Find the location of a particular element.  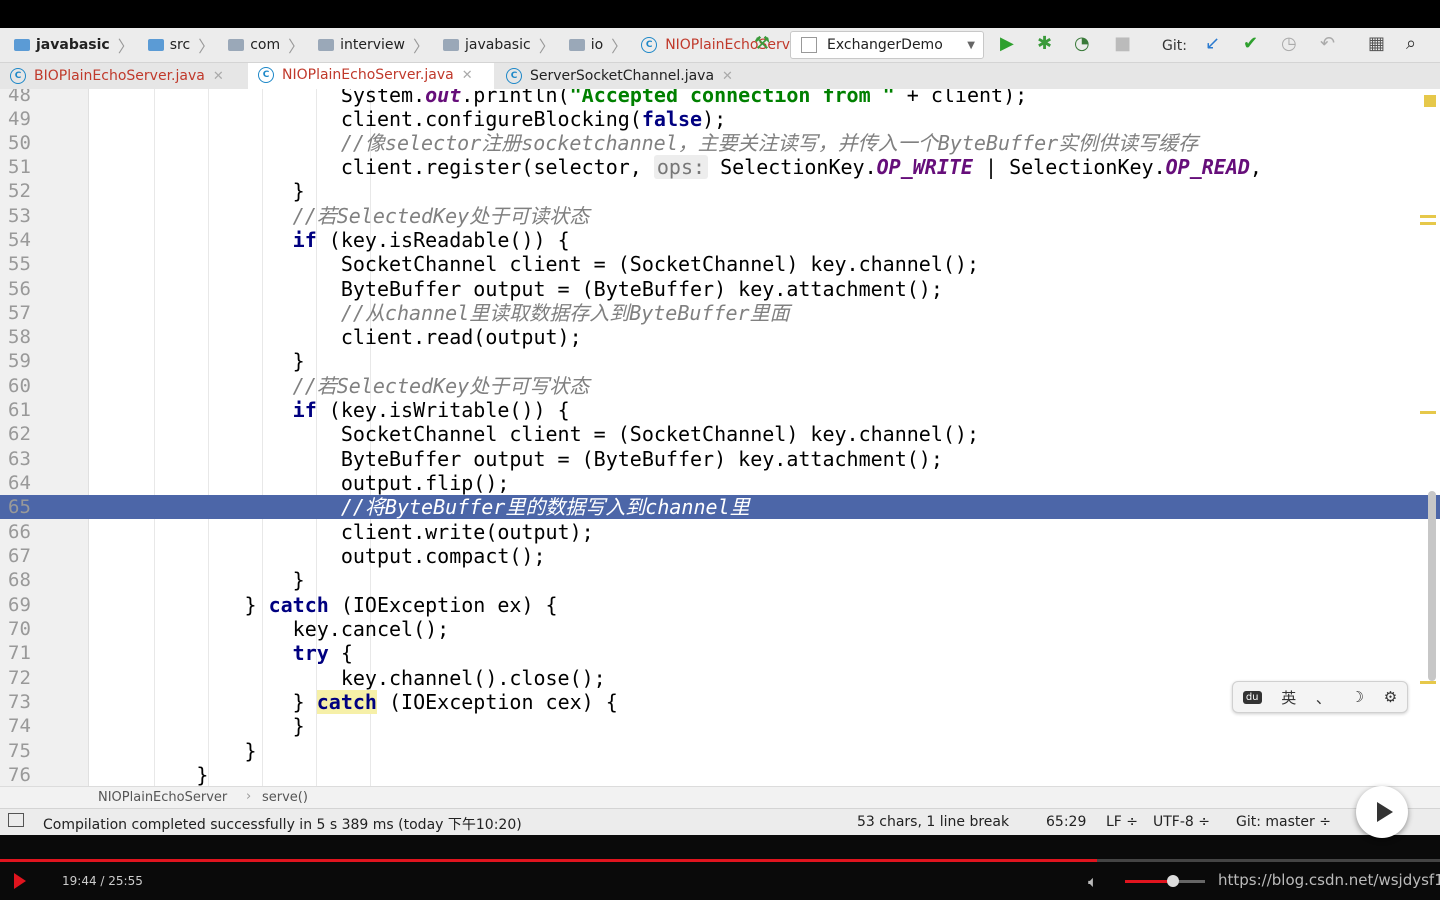

search-icon: ⌕ is located at coordinates (1411, 44).